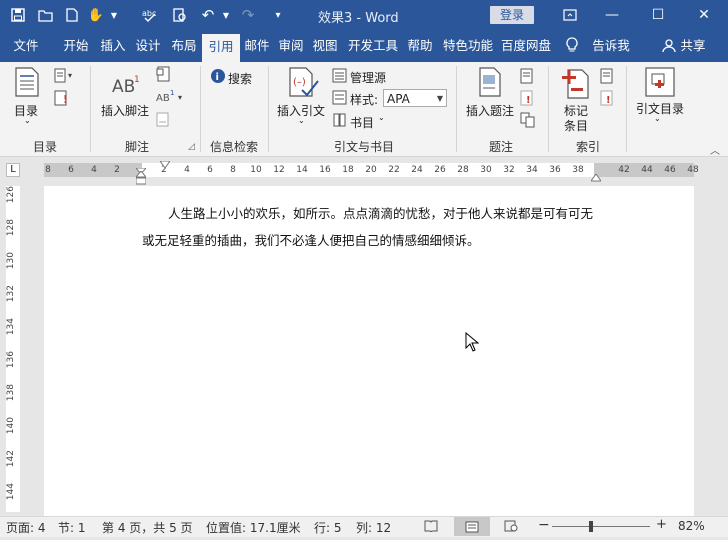  I want to click on update-table-icon: !, so click(62, 99).